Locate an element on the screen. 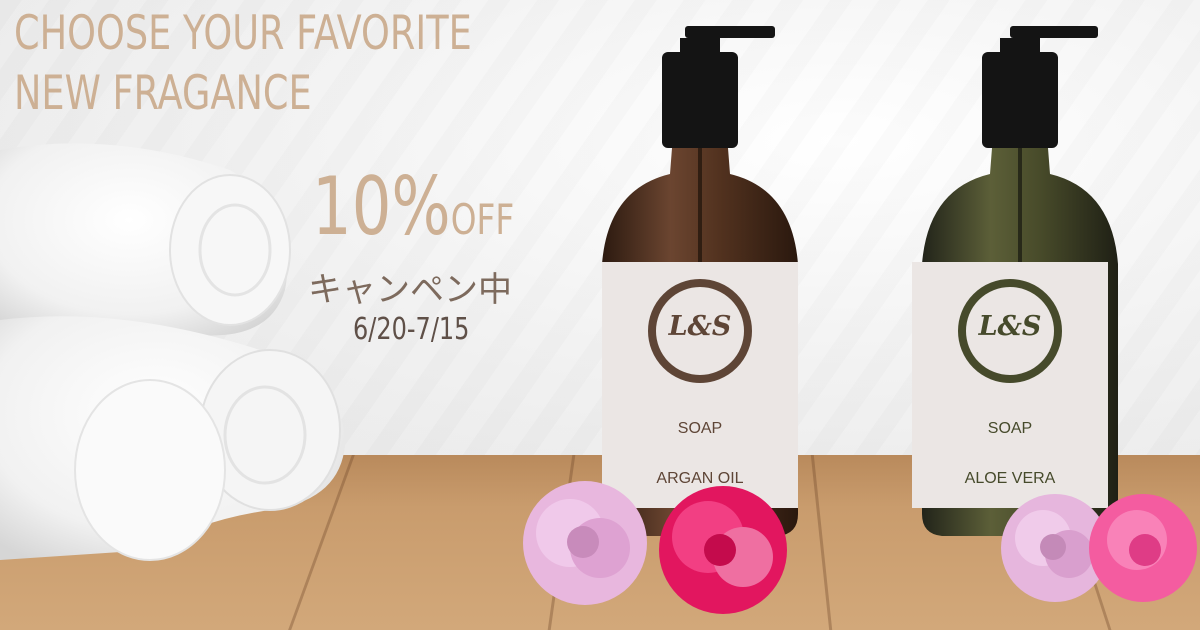 The image size is (1200, 630). label-type-aloe: SOAP is located at coordinates (1010, 428).